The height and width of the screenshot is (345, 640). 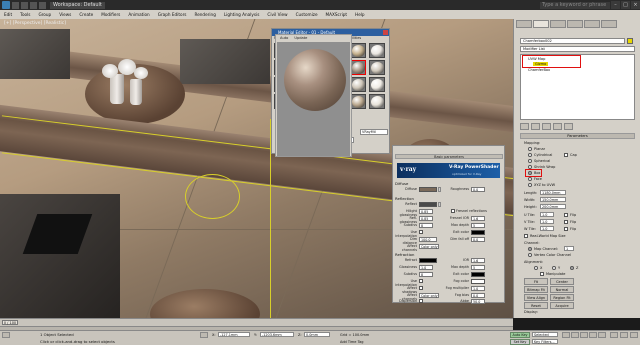 What do you see at coordinates (562, 297) in the screenshot?
I see `region-fit-button: Region Fit` at bounding box center [562, 297].